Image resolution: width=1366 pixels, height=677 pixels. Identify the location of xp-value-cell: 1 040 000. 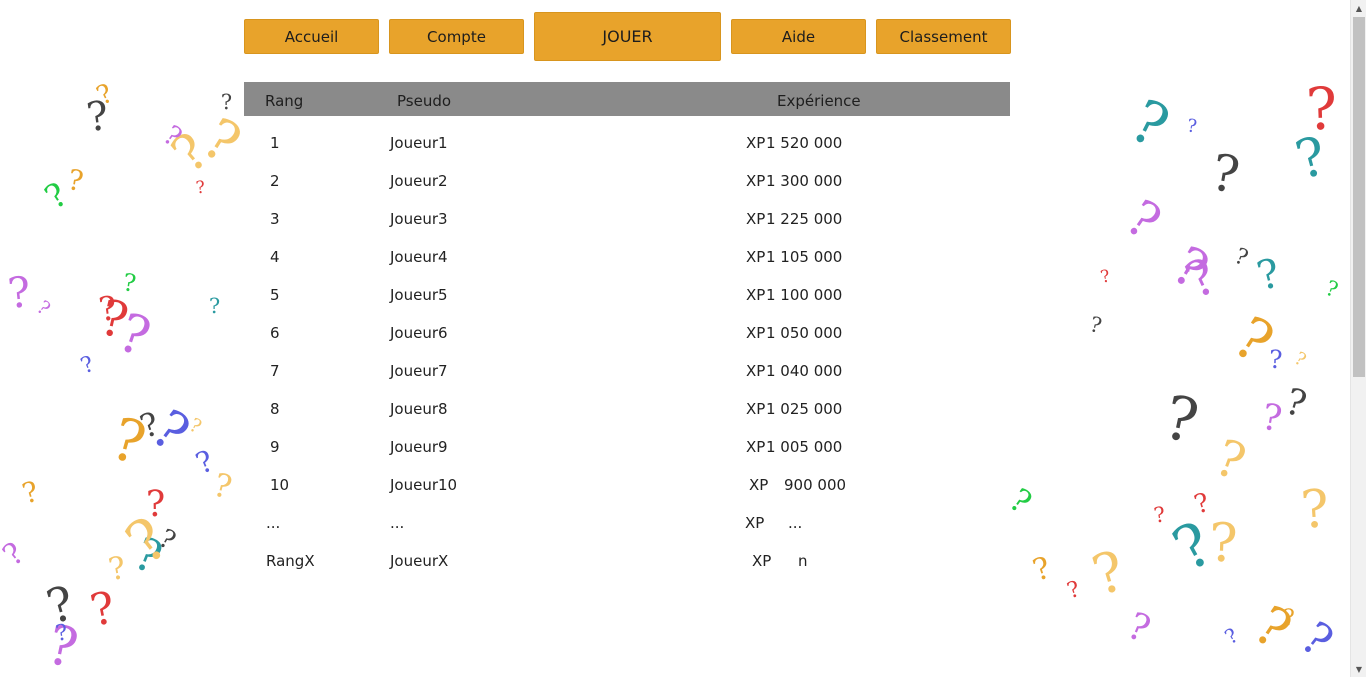
(804, 371).